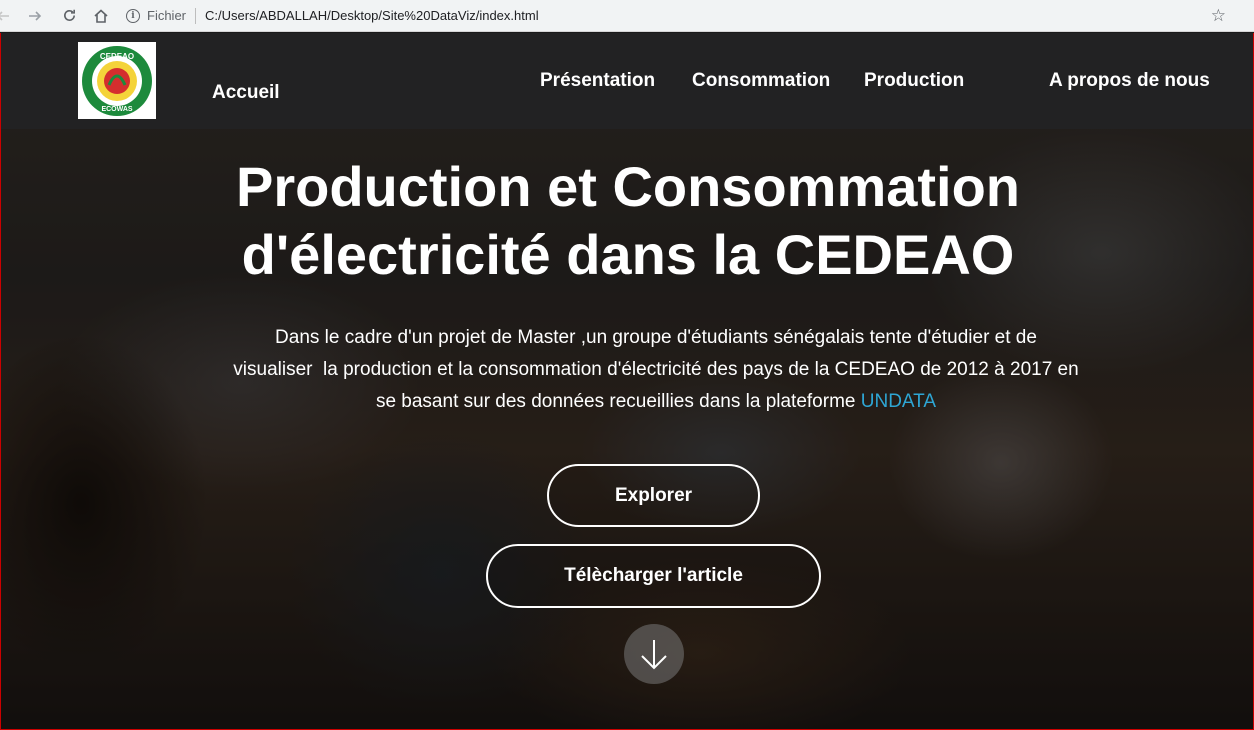  Describe the element at coordinates (133, 15) in the screenshot. I see `info-icon: i` at that location.